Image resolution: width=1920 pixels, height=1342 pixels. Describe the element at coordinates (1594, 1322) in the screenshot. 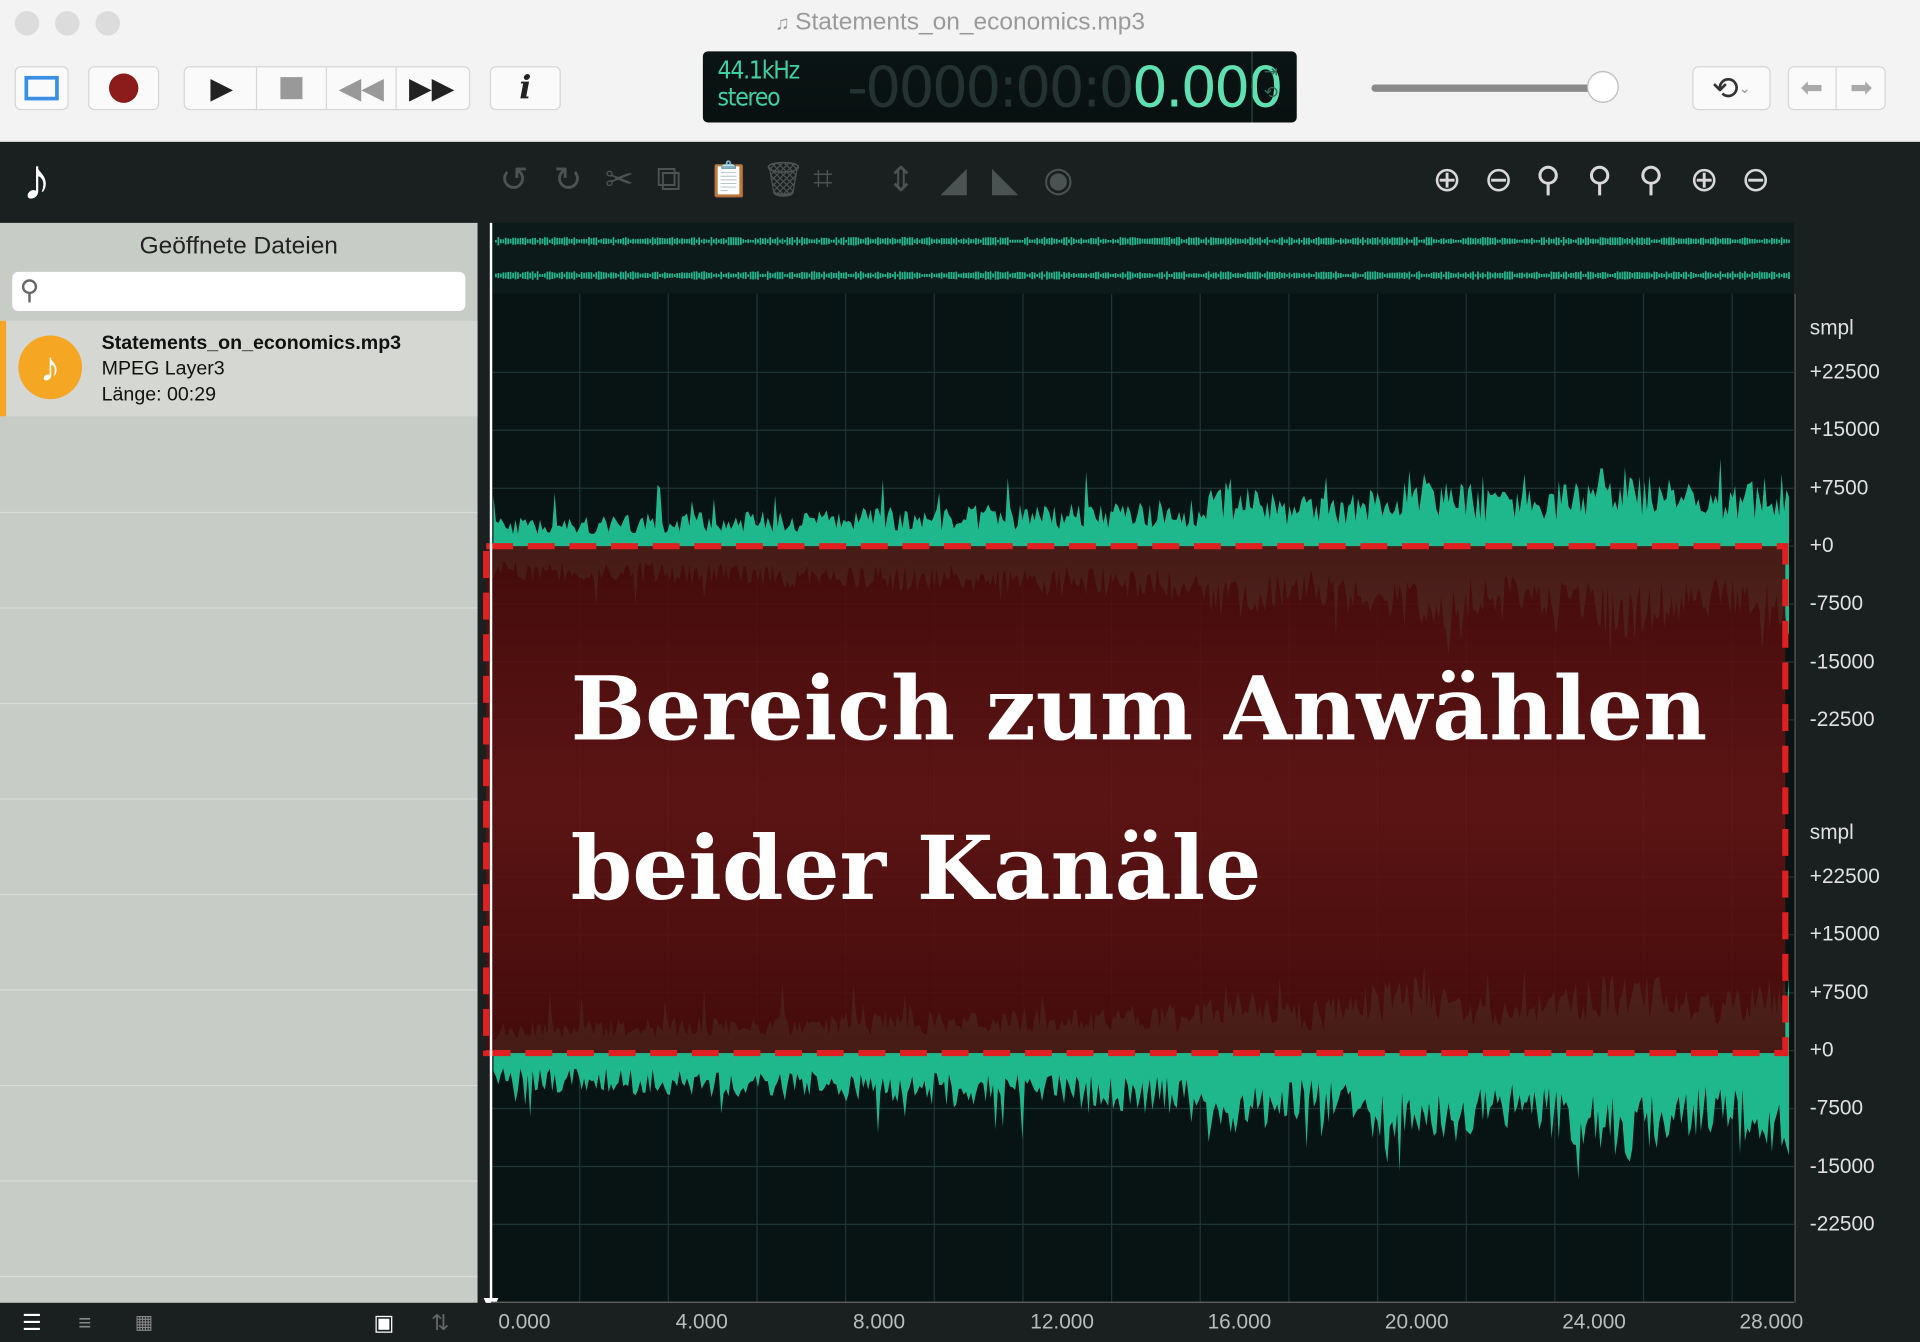

I see `time-tick-label: 24.000` at that location.